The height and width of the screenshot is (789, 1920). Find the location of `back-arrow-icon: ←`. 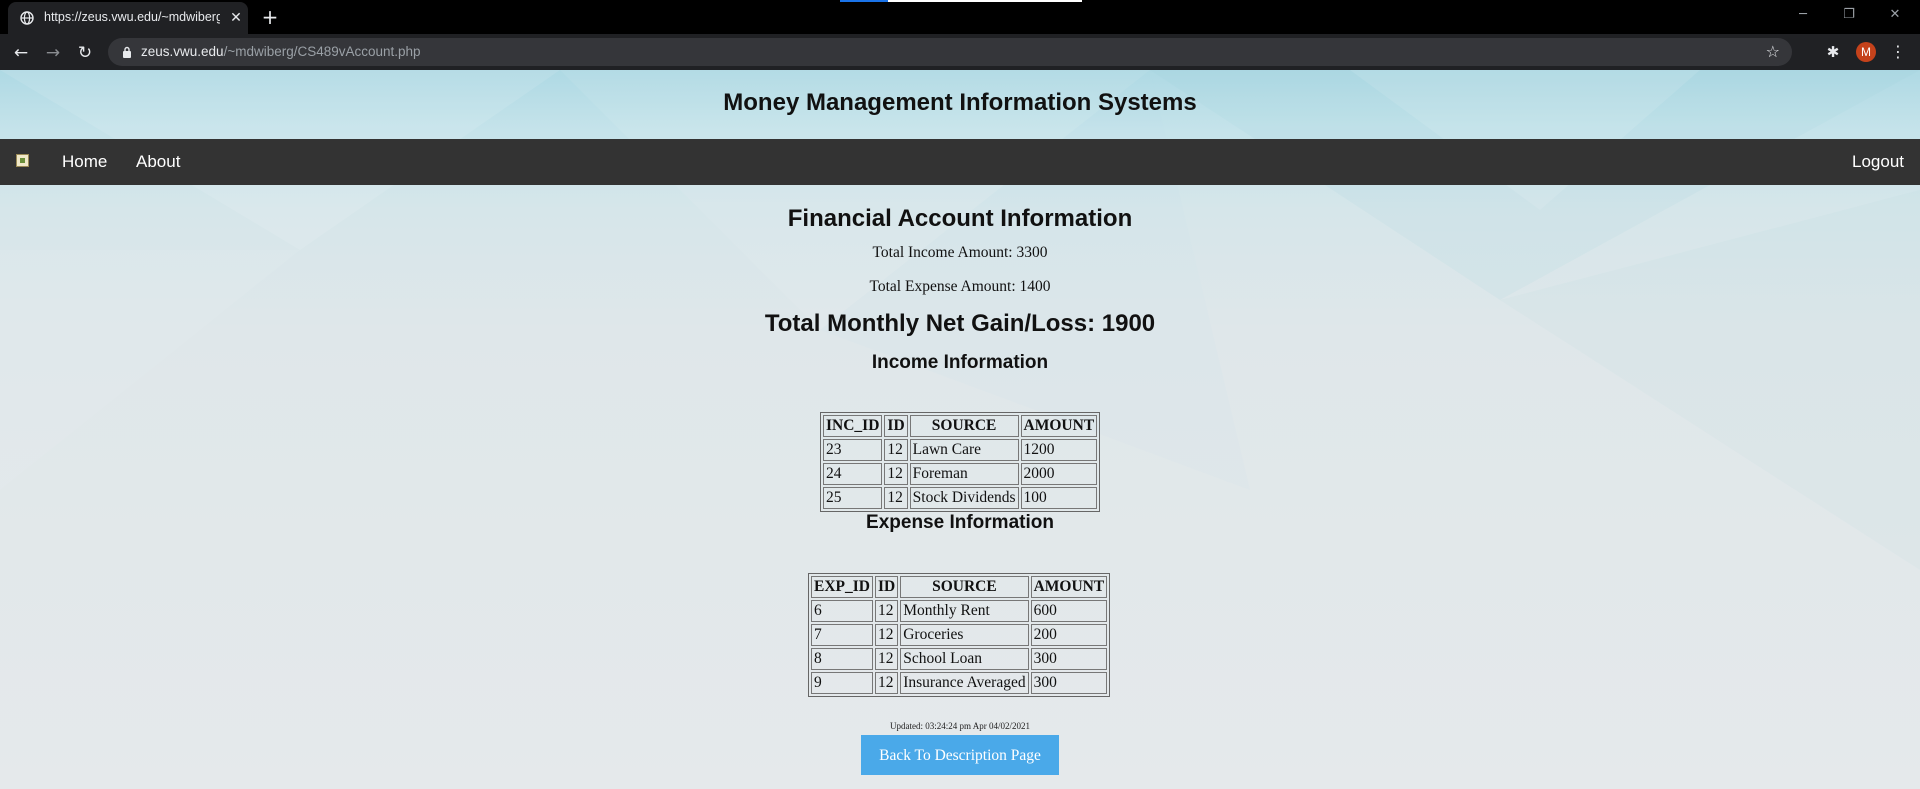

back-arrow-icon: ← is located at coordinates (21, 53).